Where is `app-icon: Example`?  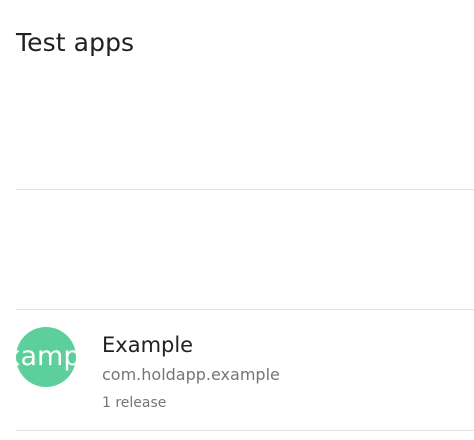 app-icon: Example is located at coordinates (46, 357).